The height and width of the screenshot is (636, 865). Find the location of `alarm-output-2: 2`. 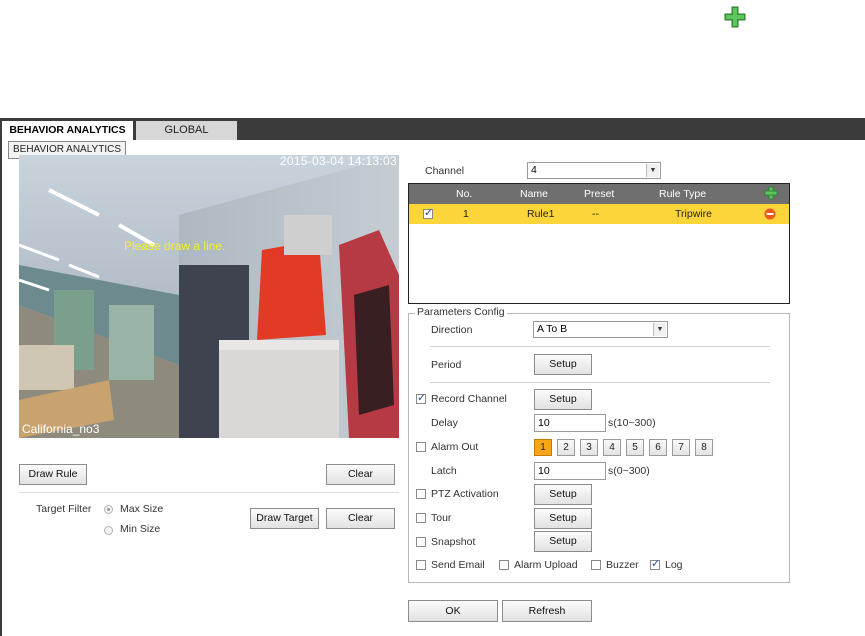

alarm-output-2: 2 is located at coordinates (566, 447).